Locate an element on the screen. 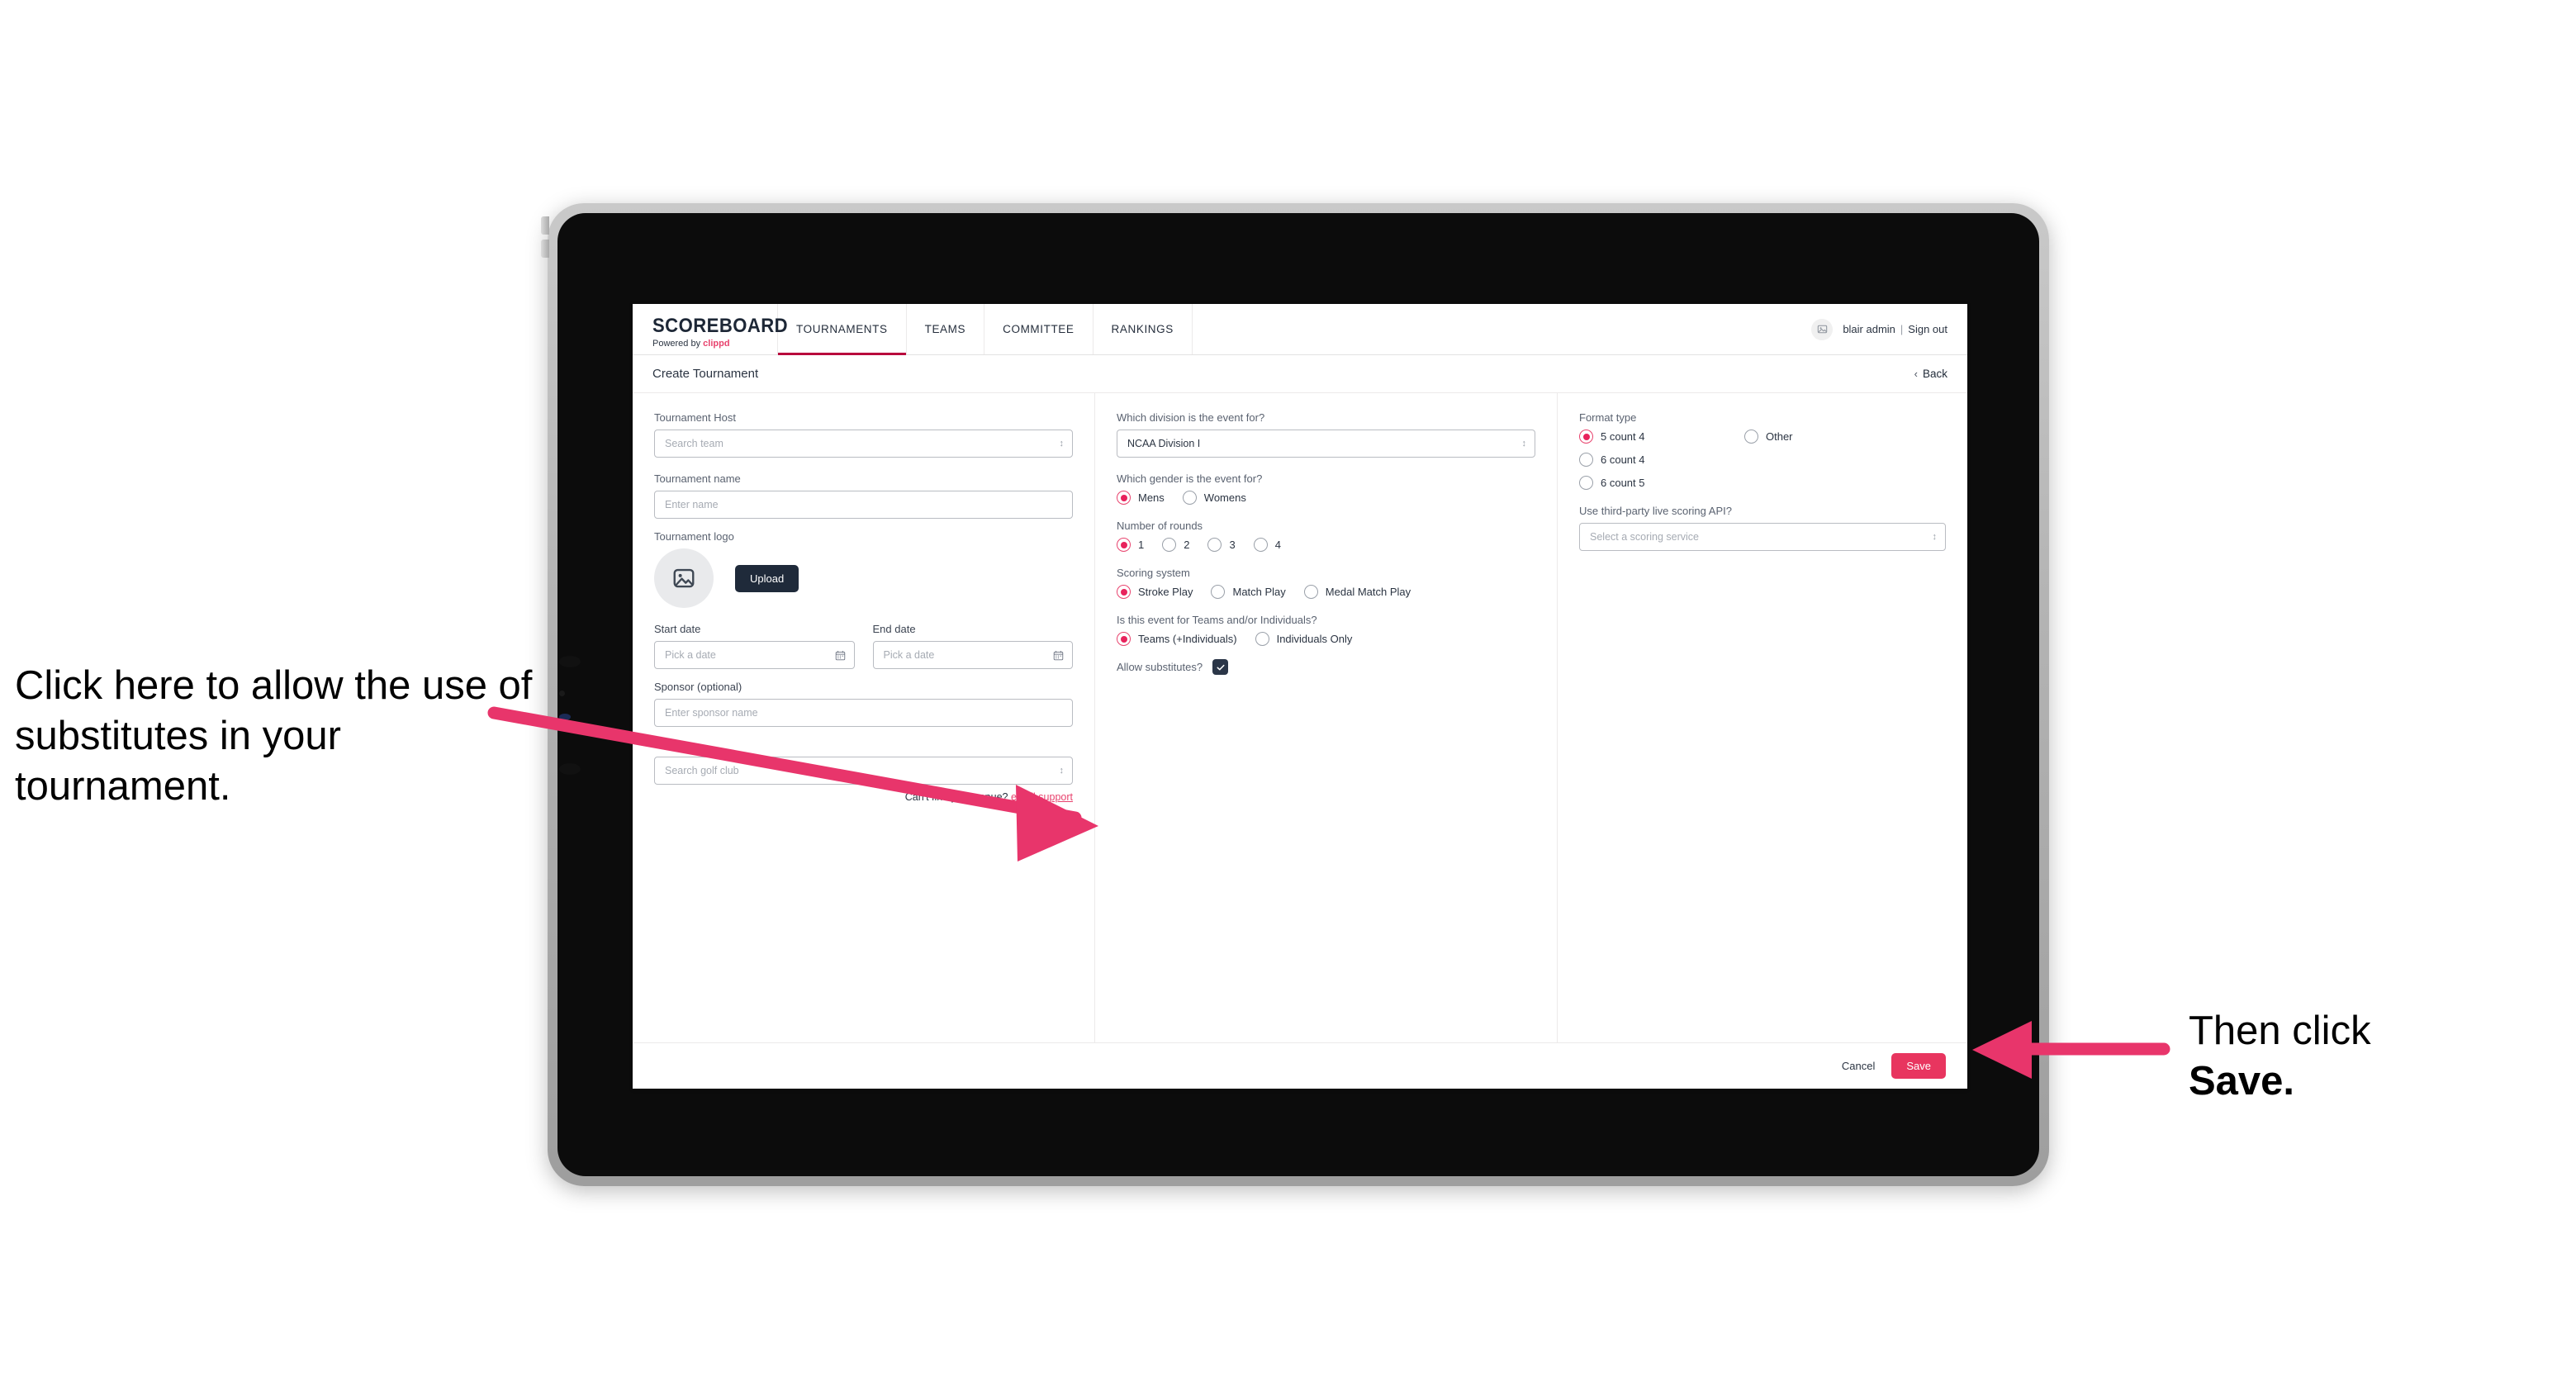 This screenshot has width=2576, height=1386. upload-button: Upload is located at coordinates (767, 578).